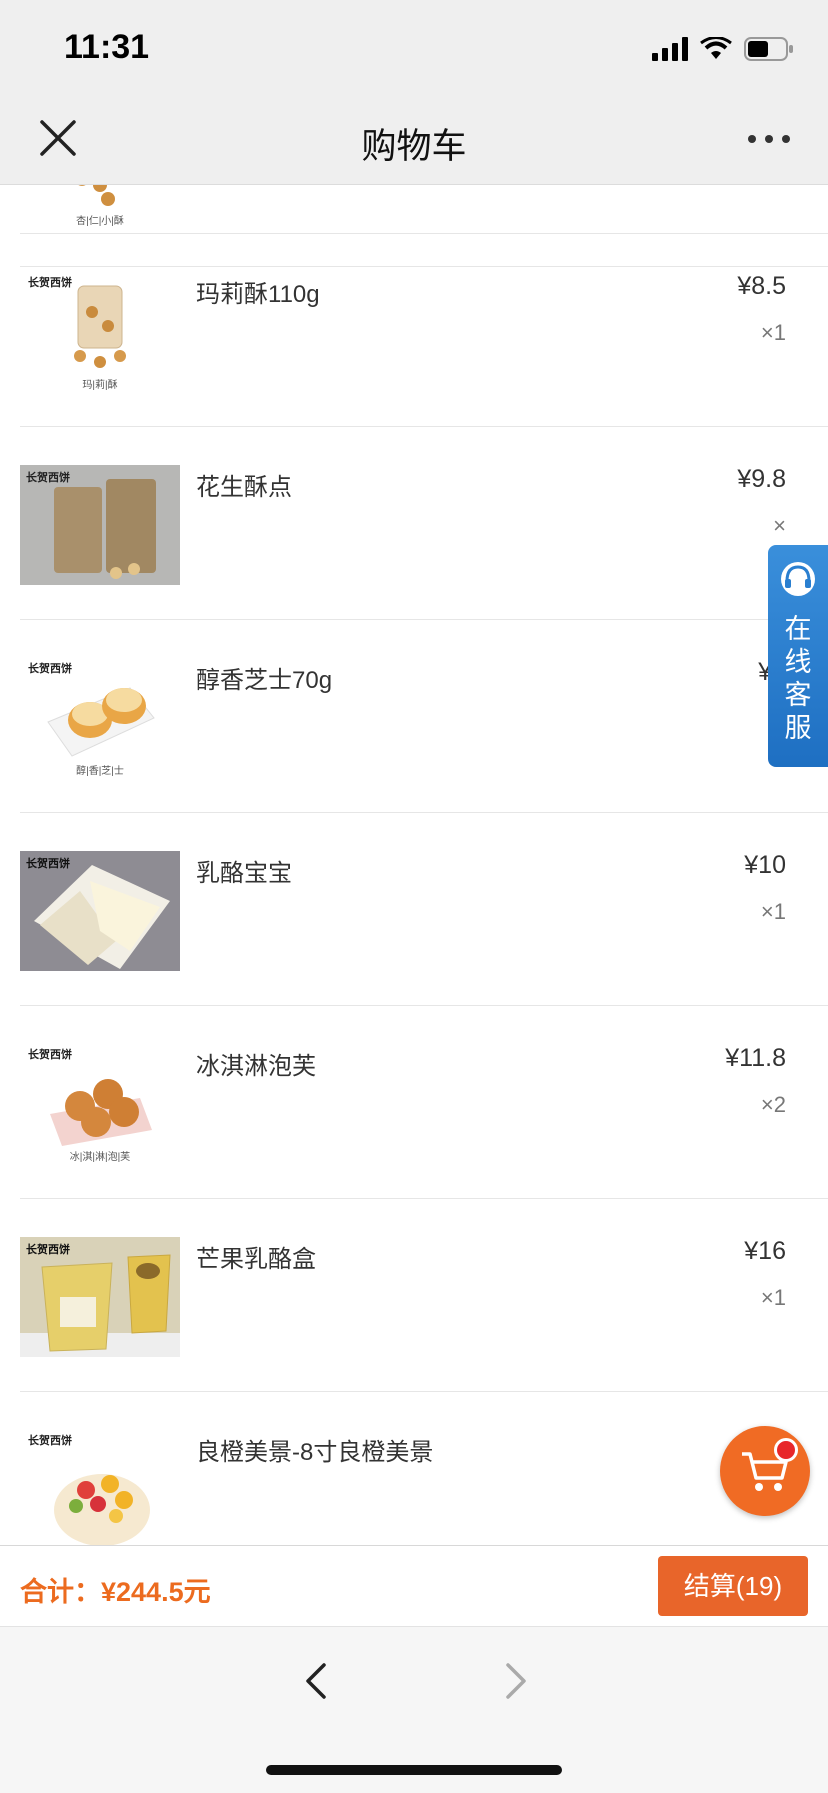 Image resolution: width=828 pixels, height=1793 pixels. Describe the element at coordinates (765, 1471) in the screenshot. I see `floating-cart-button` at that location.